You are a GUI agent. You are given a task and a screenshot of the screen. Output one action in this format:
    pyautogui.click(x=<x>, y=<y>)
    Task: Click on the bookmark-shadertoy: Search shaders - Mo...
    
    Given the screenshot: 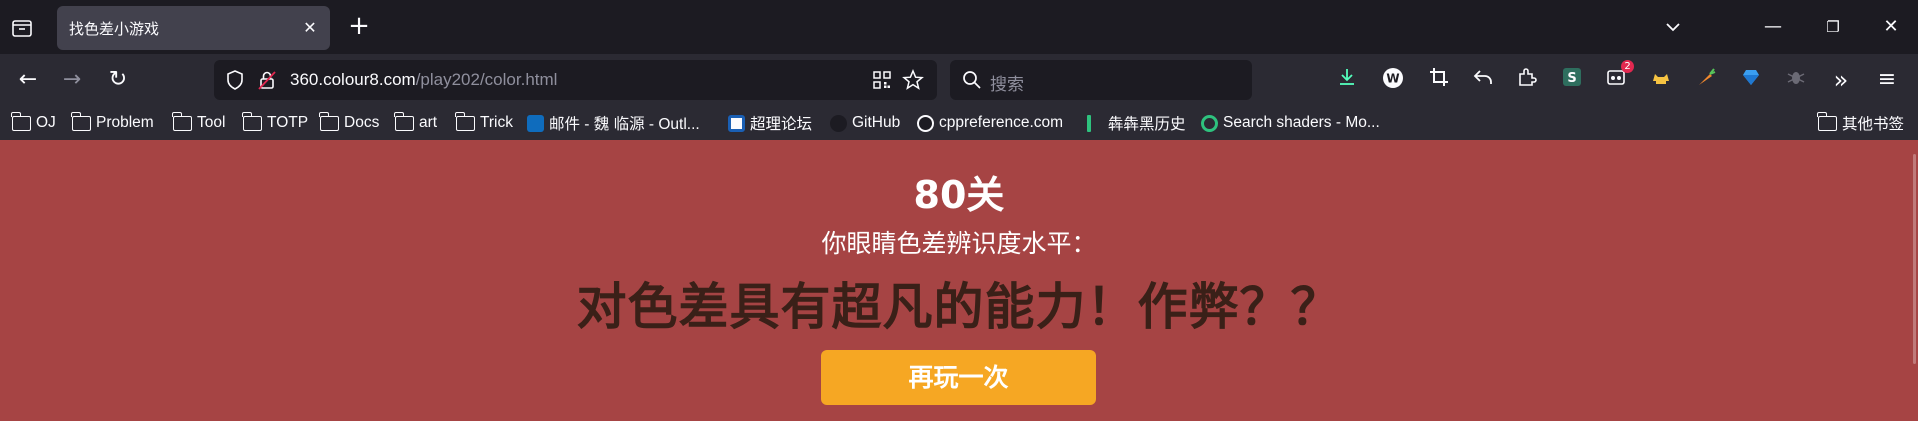 What is the action you would take?
    pyautogui.click(x=1290, y=123)
    